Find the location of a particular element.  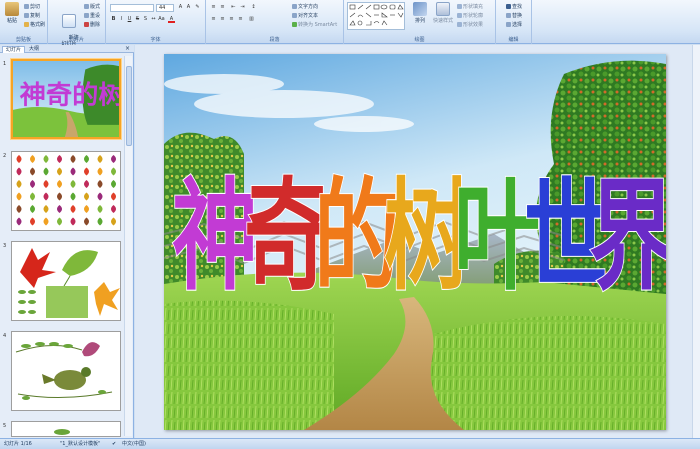

brush-icon is located at coordinates (26, 24).